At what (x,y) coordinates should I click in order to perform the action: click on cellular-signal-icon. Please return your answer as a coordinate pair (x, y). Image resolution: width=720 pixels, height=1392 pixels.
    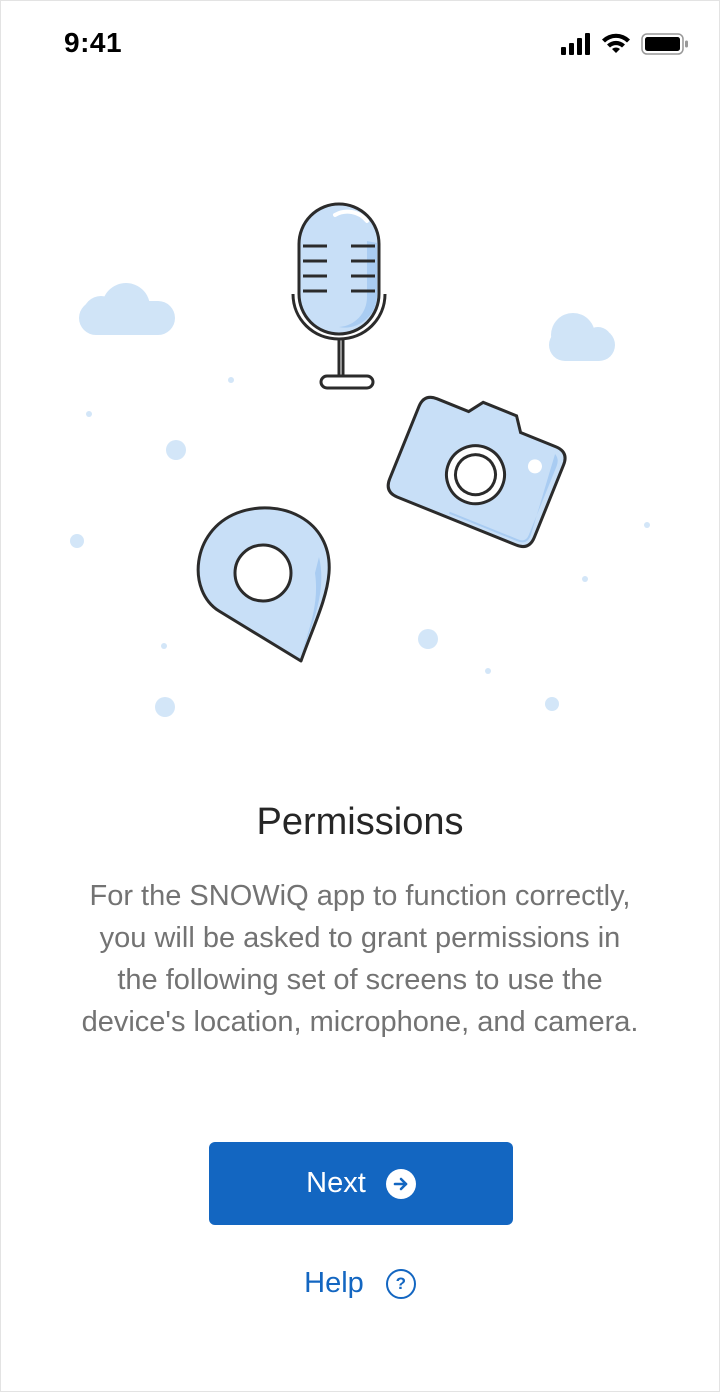
    Looking at the image, I should click on (575, 44).